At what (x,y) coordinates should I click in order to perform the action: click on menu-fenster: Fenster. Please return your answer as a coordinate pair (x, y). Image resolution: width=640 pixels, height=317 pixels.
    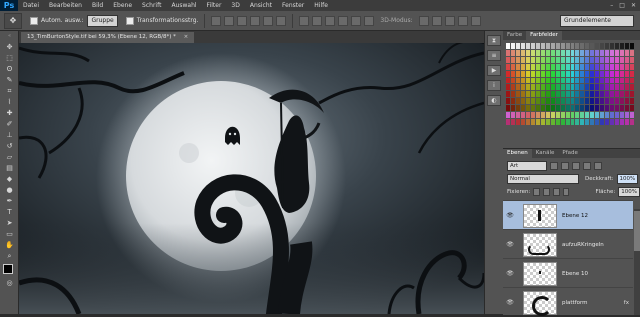
    Looking at the image, I should click on (293, 5).